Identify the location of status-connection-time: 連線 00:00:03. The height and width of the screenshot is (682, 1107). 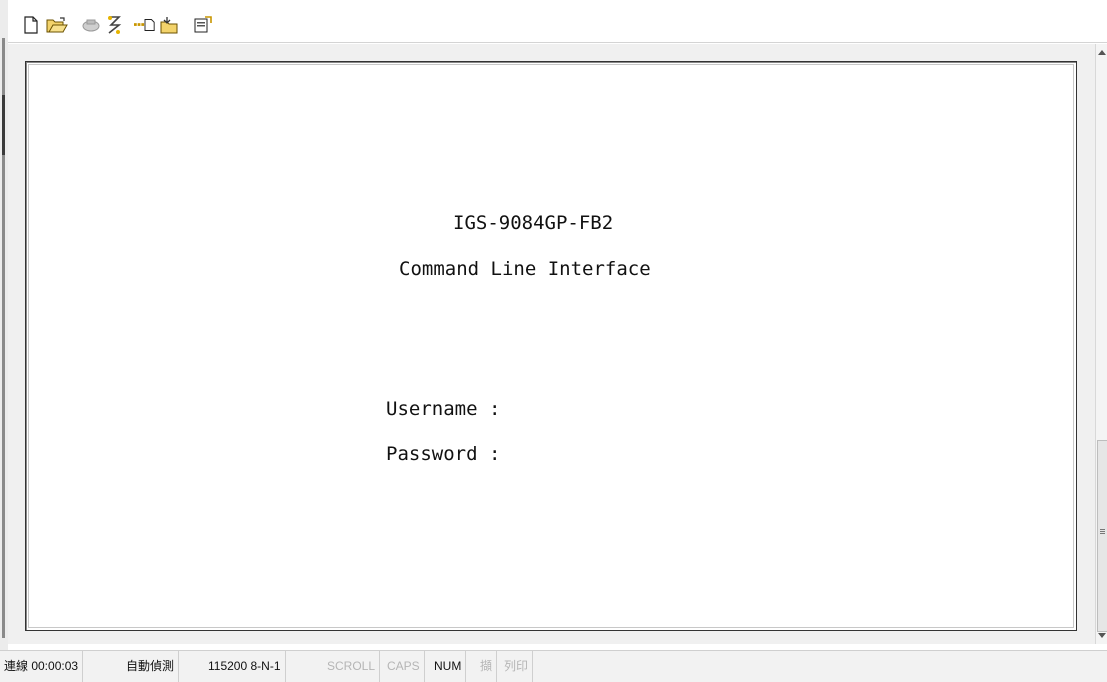
(42, 666).